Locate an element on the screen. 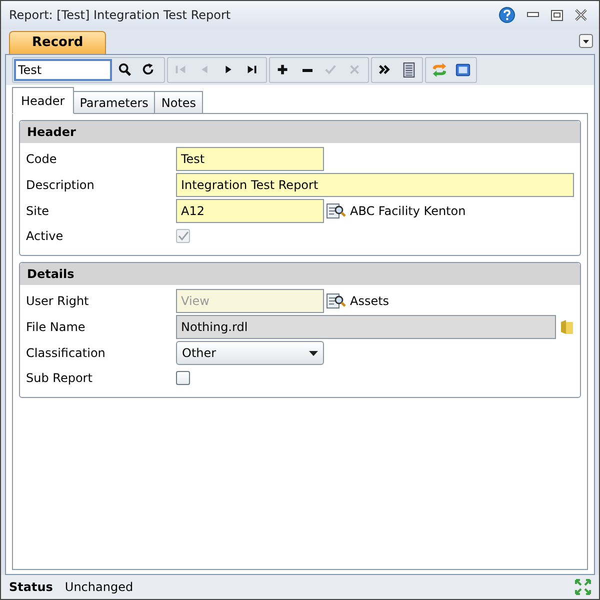  status-value: Unchanged is located at coordinates (99, 587).